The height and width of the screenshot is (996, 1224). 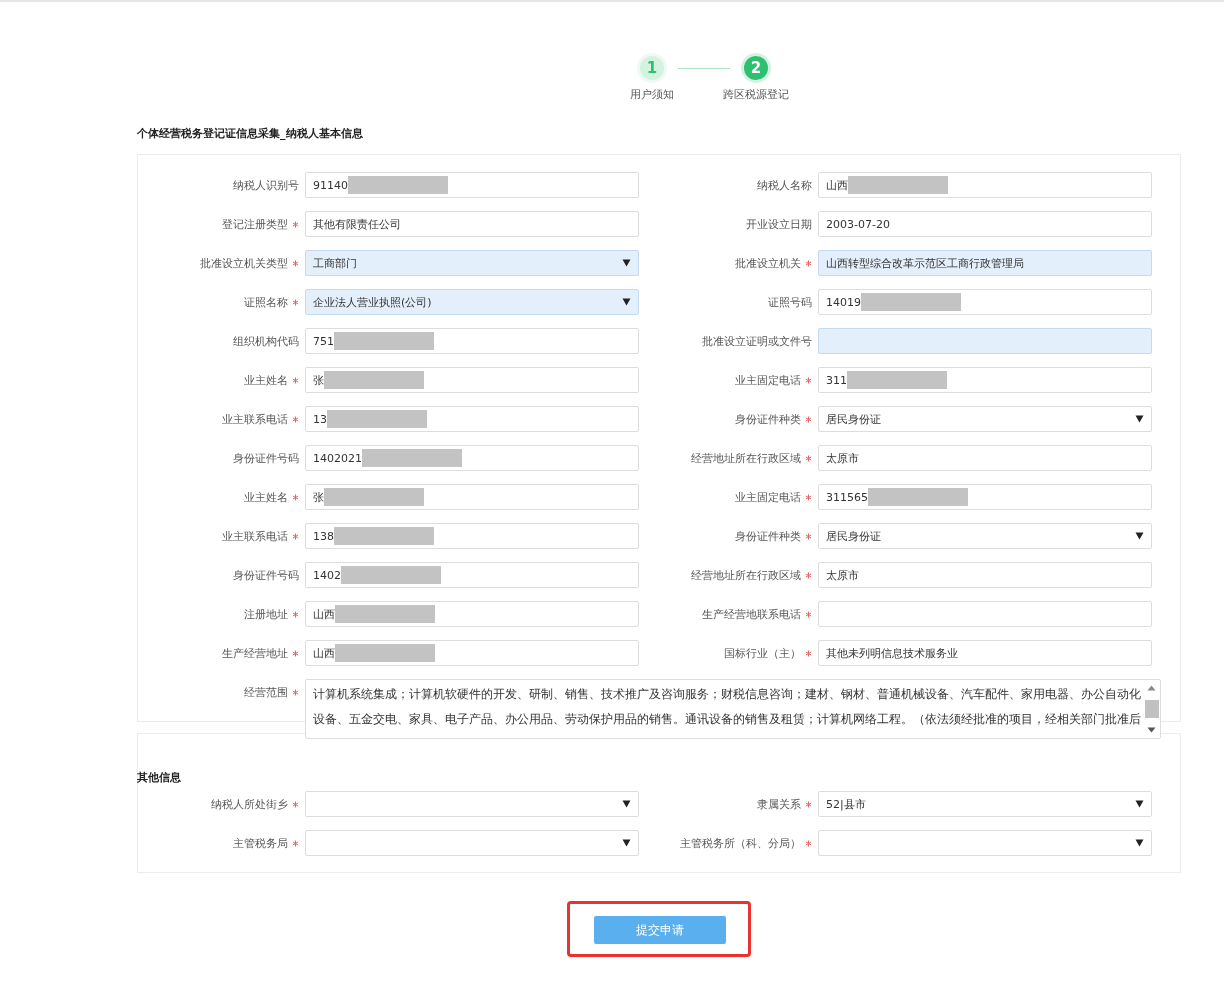 What do you see at coordinates (1151, 688) in the screenshot?
I see `scroll-up-icon` at bounding box center [1151, 688].